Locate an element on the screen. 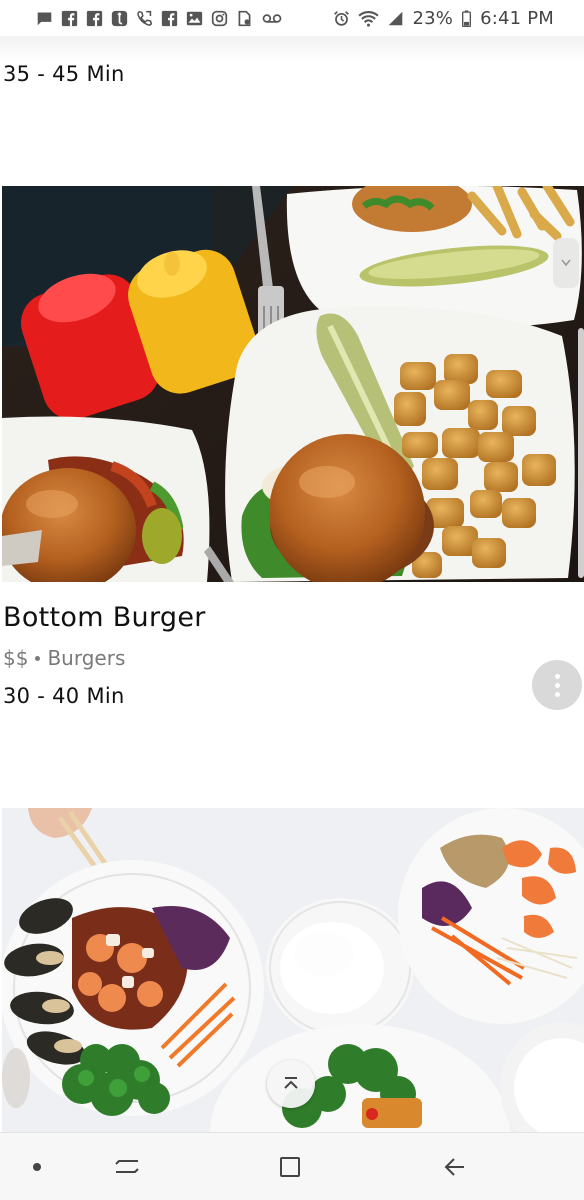  recent-apps-icon is located at coordinates (127, 1166).